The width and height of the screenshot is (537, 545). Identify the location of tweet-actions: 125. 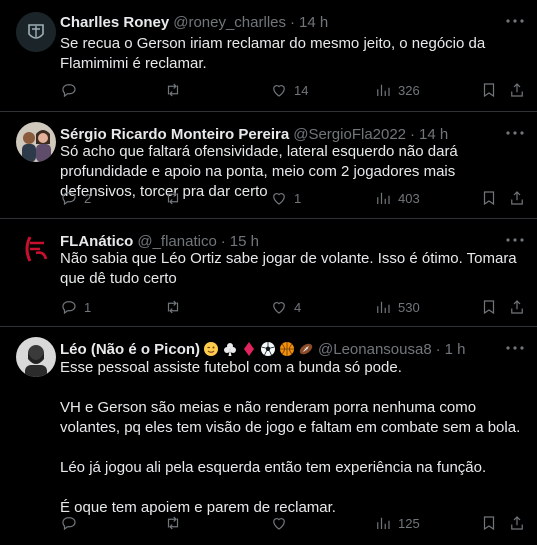
(293, 523).